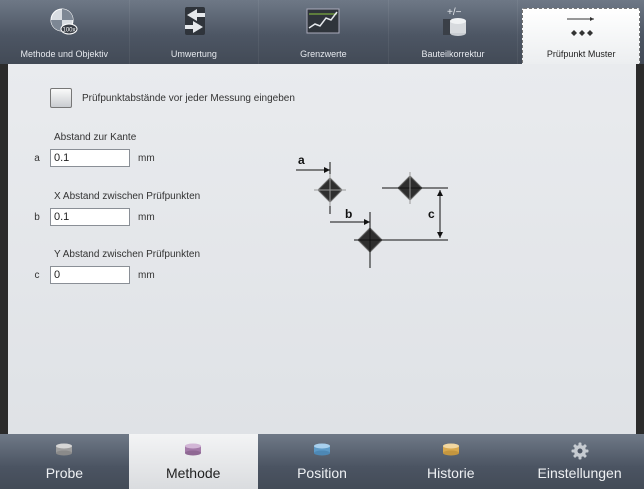  I want to click on enter-distances-checkbox, so click(61, 98).